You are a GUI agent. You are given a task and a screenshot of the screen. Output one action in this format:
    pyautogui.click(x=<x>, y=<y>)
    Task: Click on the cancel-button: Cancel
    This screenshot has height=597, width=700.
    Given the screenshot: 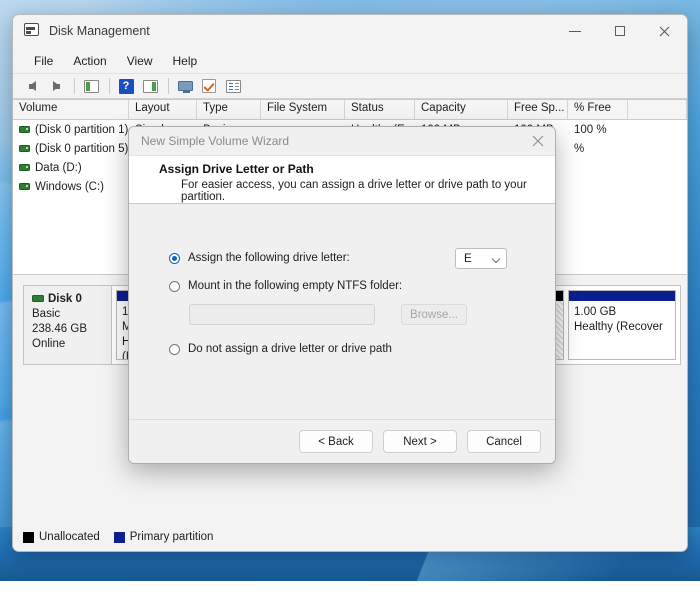 What is the action you would take?
    pyautogui.click(x=504, y=441)
    